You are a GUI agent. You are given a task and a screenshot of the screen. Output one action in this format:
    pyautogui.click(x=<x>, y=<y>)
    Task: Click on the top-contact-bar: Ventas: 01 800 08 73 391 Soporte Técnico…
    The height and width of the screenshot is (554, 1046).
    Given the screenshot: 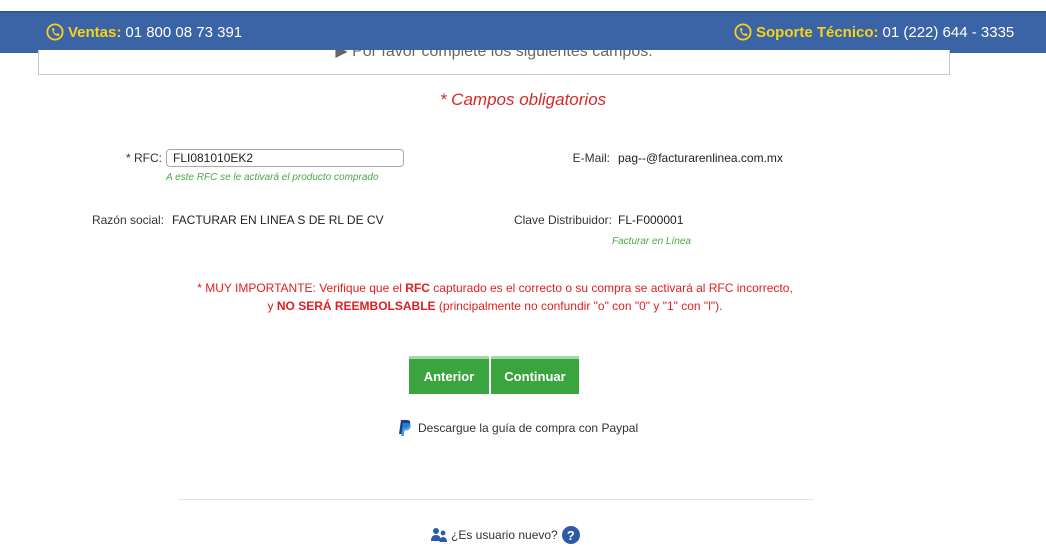 What is the action you would take?
    pyautogui.click(x=523, y=32)
    